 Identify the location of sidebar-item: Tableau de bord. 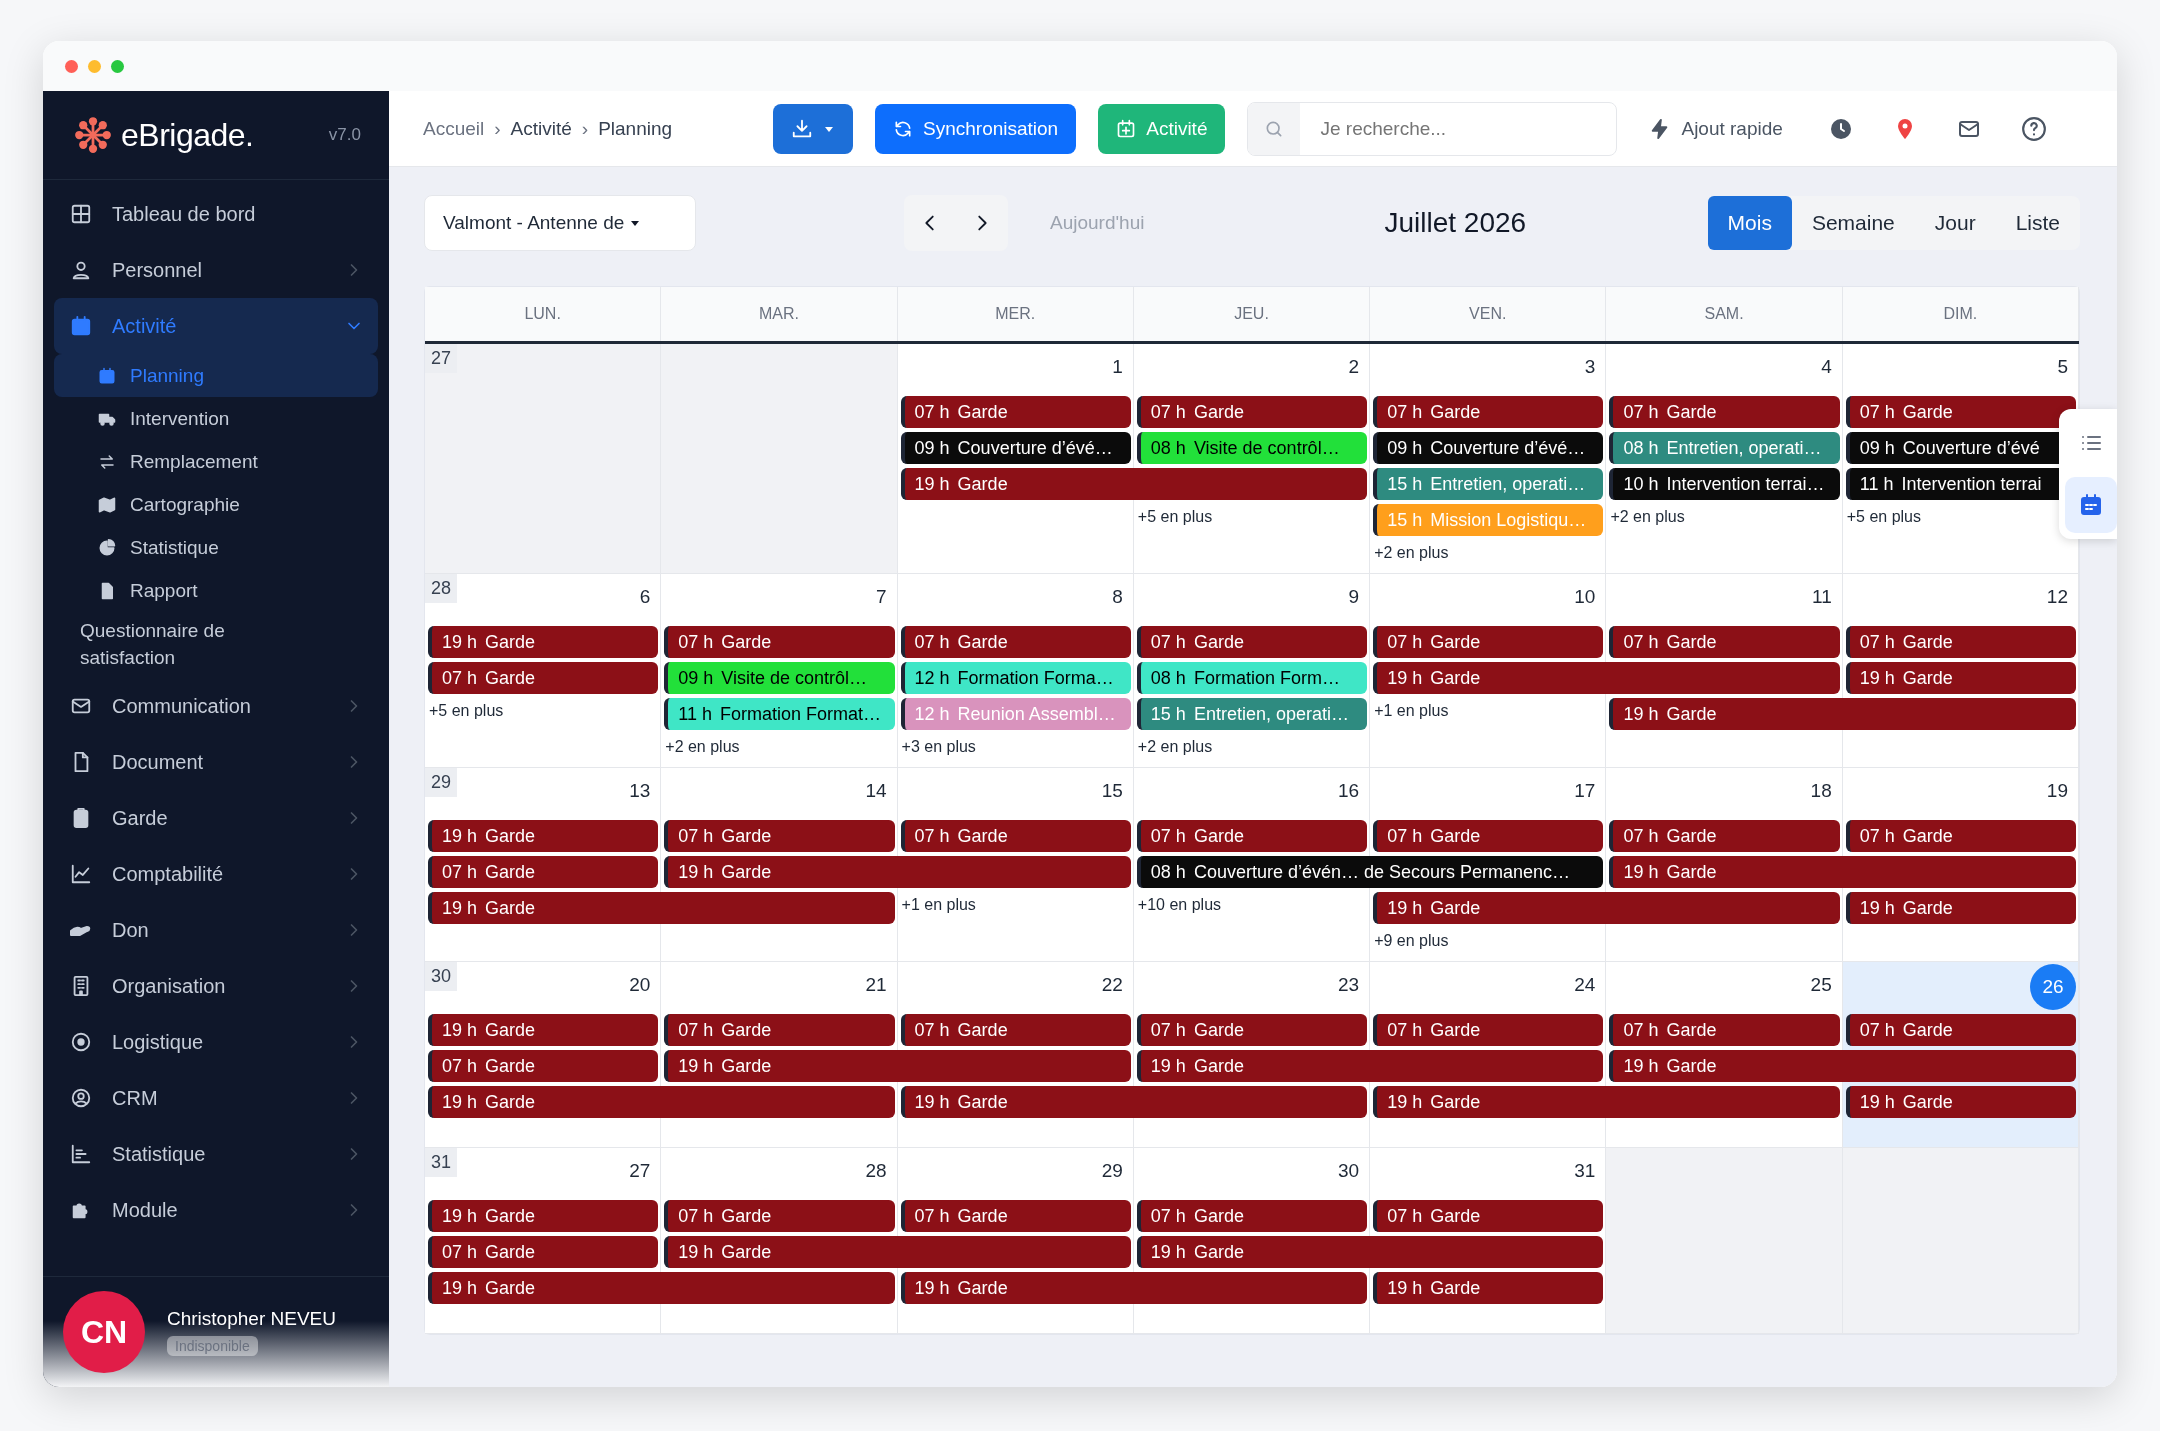
(216, 214).